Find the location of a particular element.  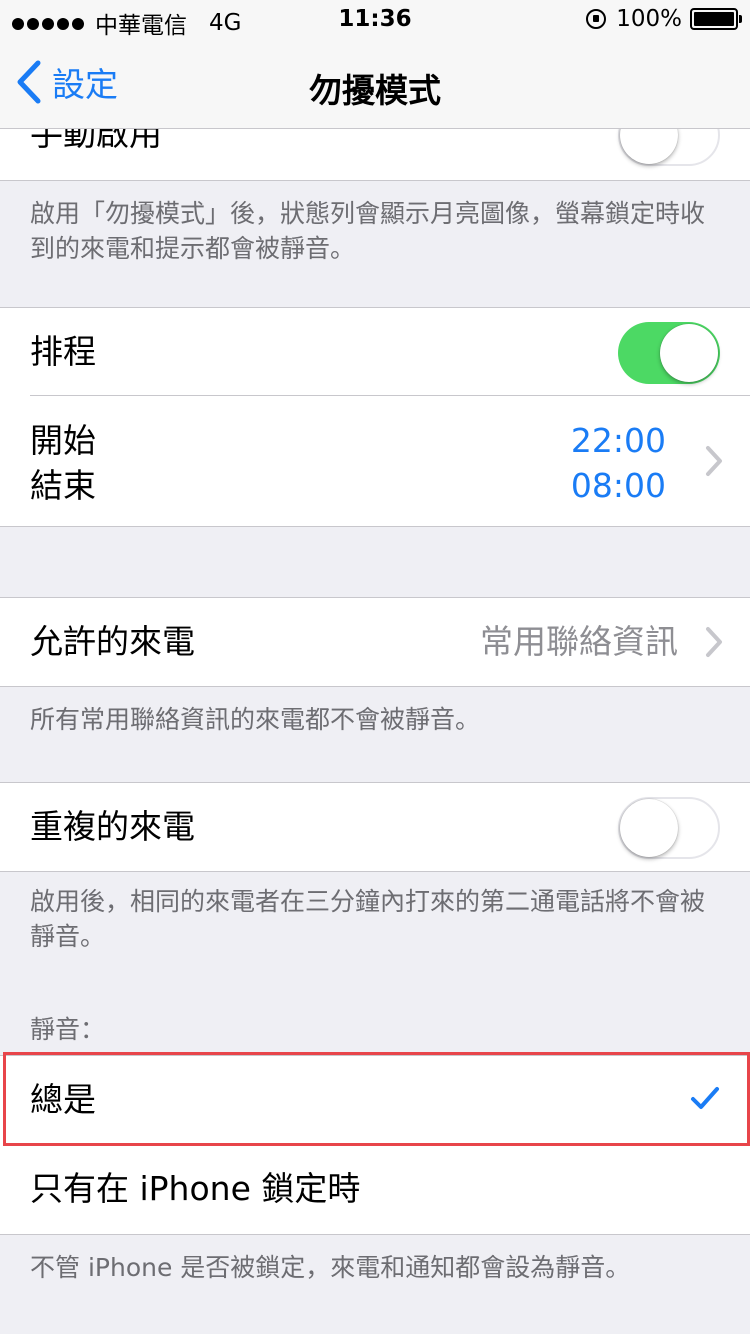

schedule-row: 排程 is located at coordinates (375, 352).